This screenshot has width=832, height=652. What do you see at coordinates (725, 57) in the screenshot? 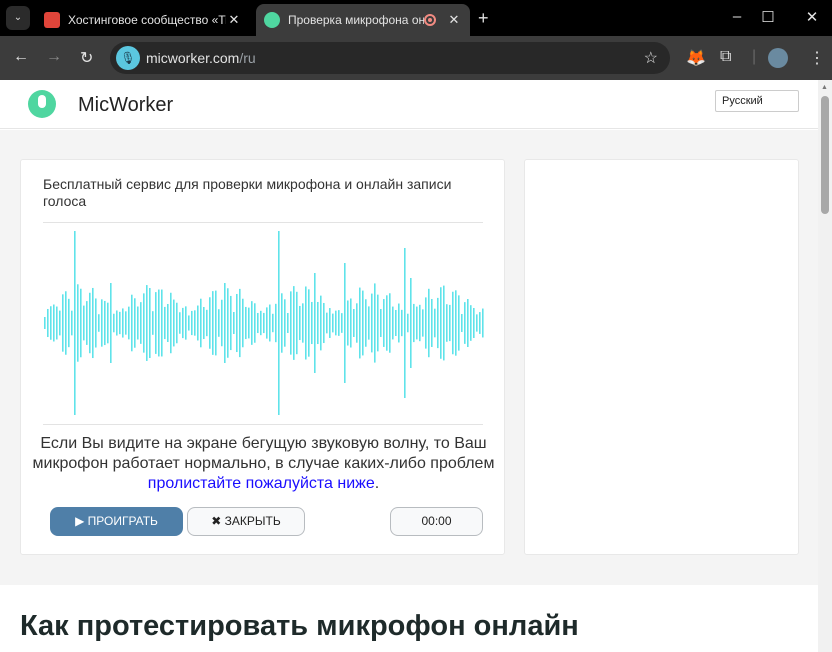
I see `extensions-icon: ⧉` at bounding box center [725, 57].